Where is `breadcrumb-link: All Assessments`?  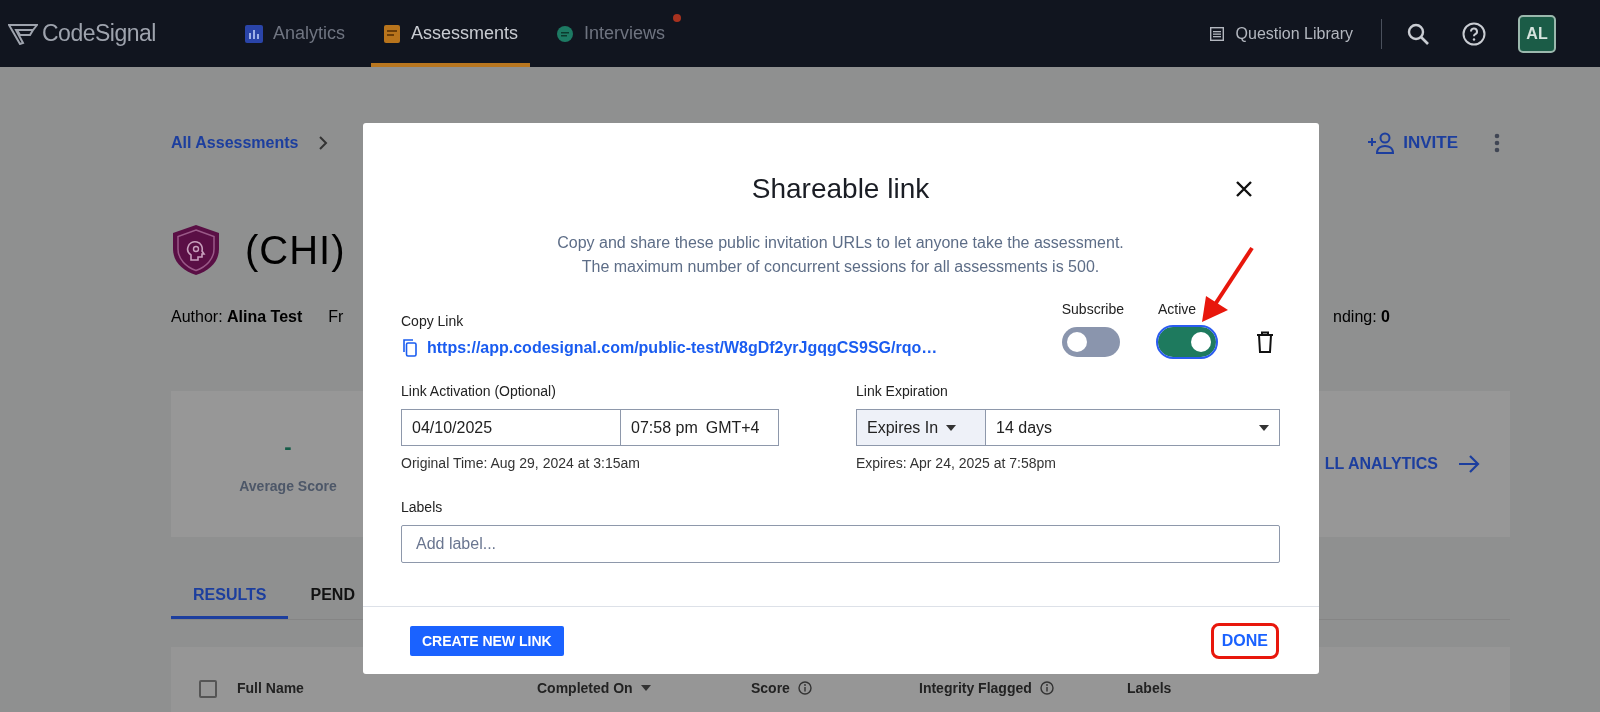
breadcrumb-link: All Assessments is located at coordinates (235, 143).